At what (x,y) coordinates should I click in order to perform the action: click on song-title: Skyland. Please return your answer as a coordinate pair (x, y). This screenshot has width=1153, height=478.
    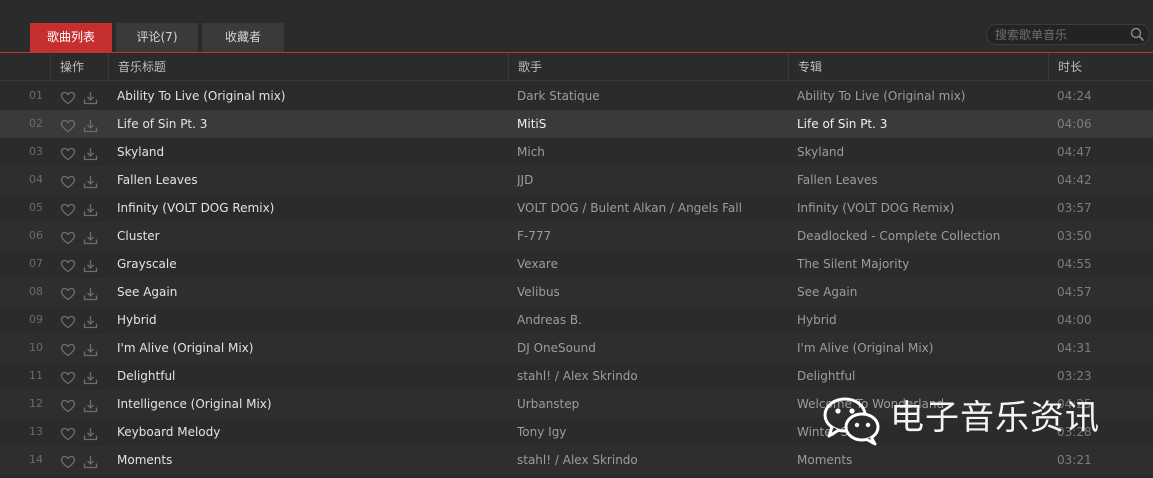
    Looking at the image, I should click on (309, 152).